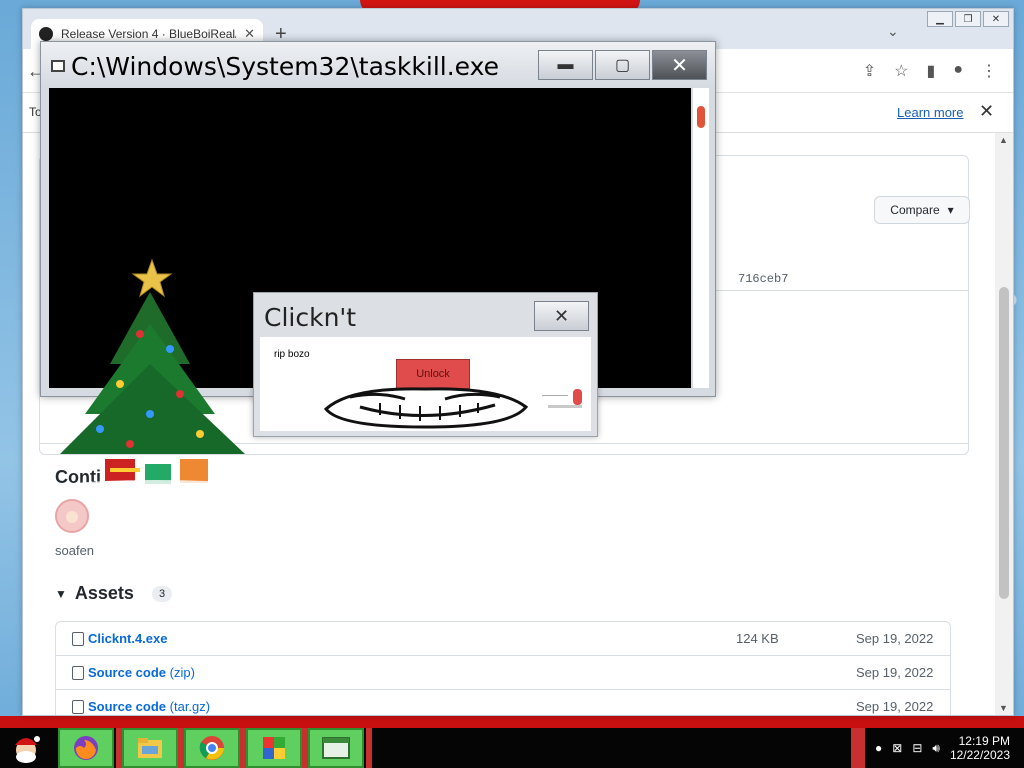  Describe the element at coordinates (61, 593) in the screenshot. I see `triangle-down-icon: ▼` at that location.